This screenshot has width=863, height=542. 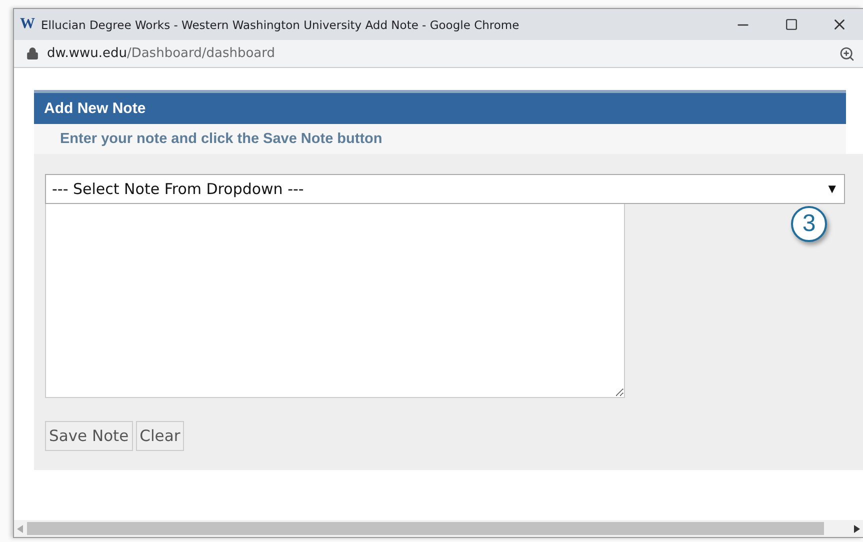 What do you see at coordinates (425, 528) in the screenshot?
I see `scrollbar-thumb` at bounding box center [425, 528].